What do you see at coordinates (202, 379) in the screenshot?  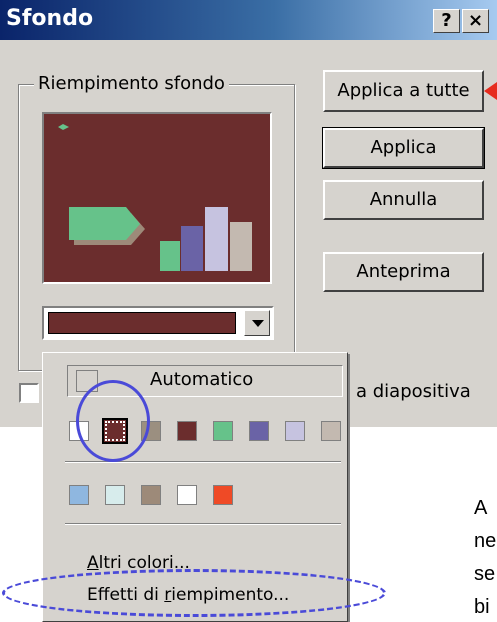 I see `automatic-label: Automatico` at bounding box center [202, 379].